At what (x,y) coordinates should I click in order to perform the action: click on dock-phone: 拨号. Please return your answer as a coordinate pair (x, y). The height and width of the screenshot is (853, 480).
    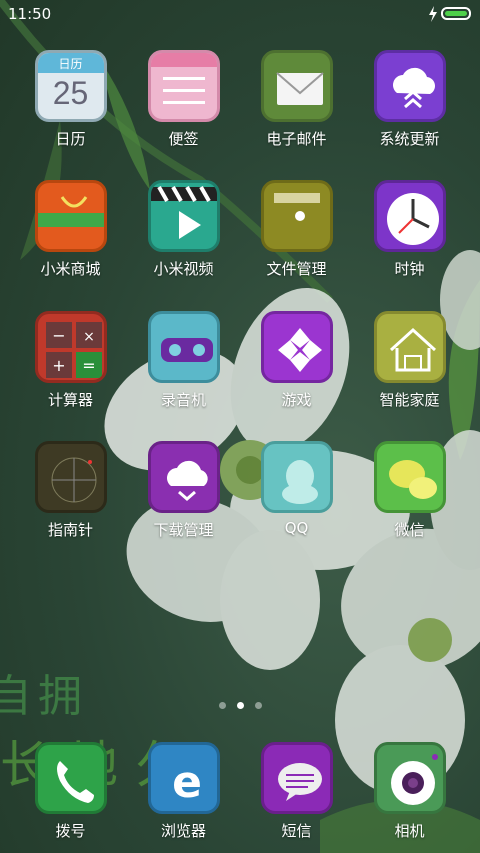
    Looking at the image, I should click on (70, 791).